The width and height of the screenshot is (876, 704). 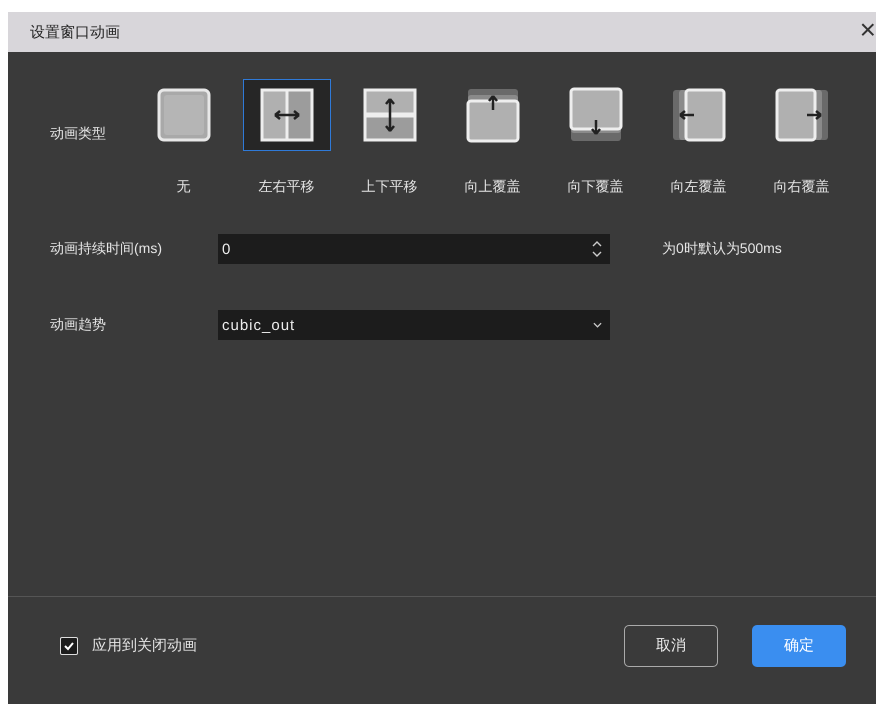 I want to click on animation-option, so click(x=286, y=115).